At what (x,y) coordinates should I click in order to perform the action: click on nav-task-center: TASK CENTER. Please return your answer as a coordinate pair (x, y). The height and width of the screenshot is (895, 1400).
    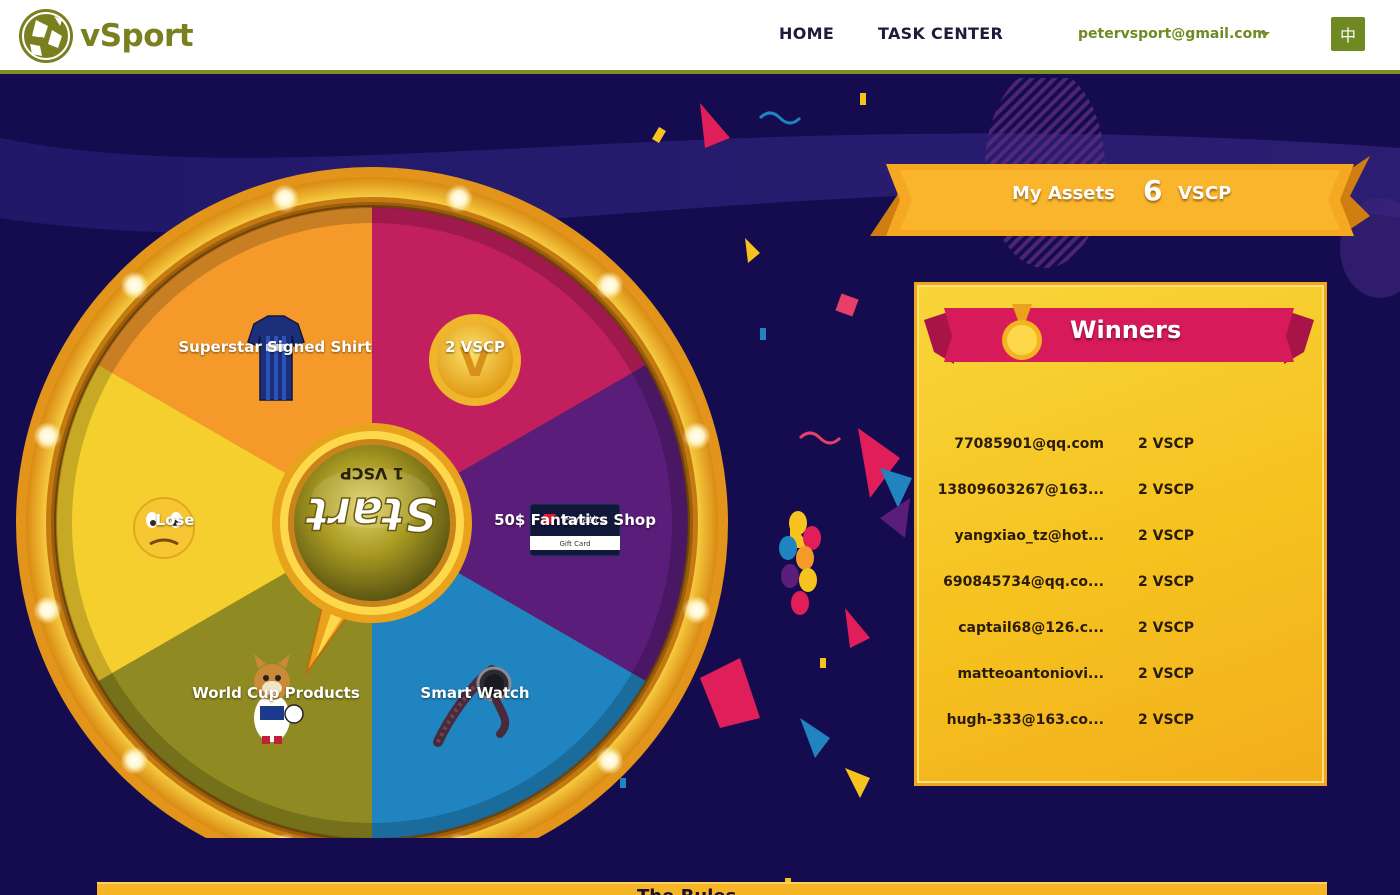
    Looking at the image, I should click on (940, 33).